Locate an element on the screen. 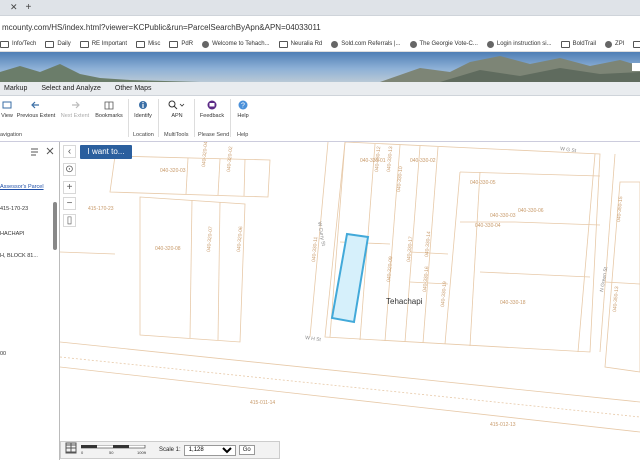 The height and width of the screenshot is (460, 640). menu-item-other-maps: Other Maps is located at coordinates (133, 88).